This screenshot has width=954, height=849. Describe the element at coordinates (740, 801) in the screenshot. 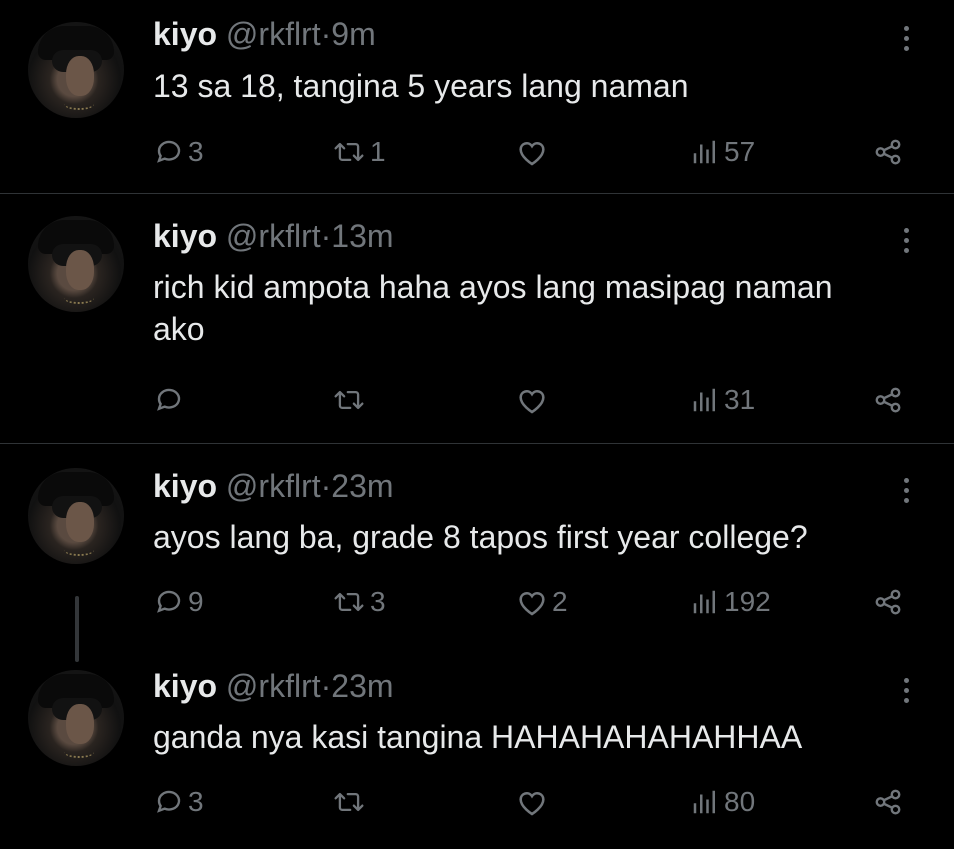

I see `view-count: 80` at that location.